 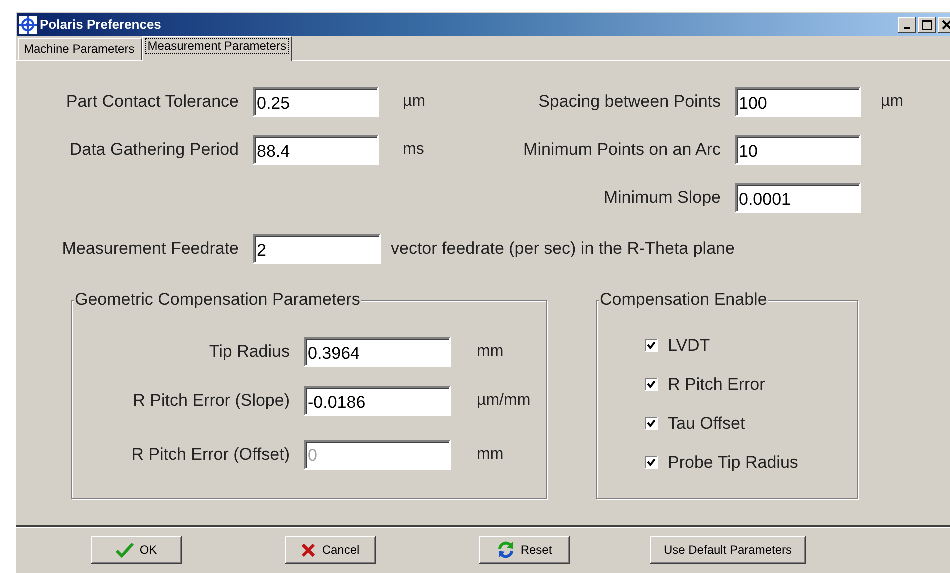 I want to click on field-label: Measurement Feedrate, so click(x=150, y=249).